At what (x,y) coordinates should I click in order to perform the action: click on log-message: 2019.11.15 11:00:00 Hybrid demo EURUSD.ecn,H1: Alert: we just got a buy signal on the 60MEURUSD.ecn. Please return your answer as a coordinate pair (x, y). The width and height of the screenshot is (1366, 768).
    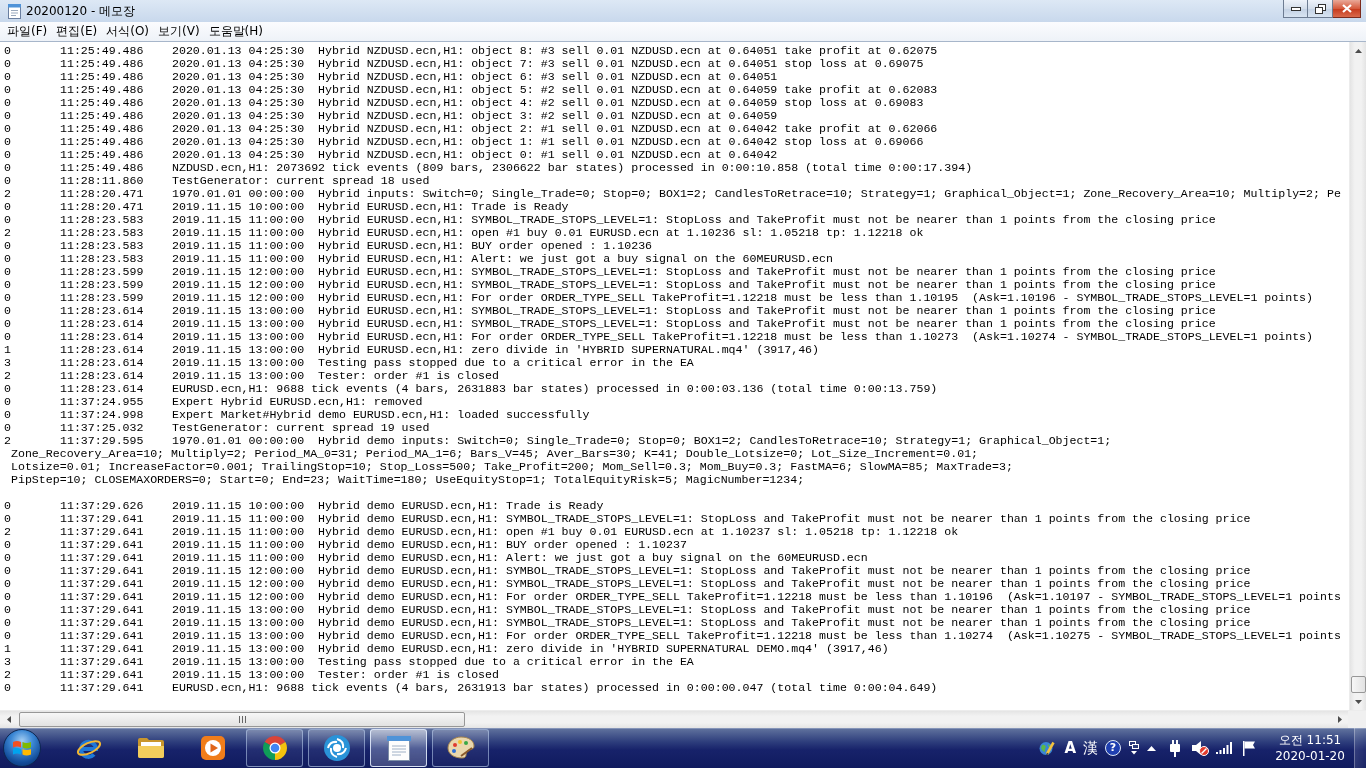
    Looking at the image, I should click on (520, 557).